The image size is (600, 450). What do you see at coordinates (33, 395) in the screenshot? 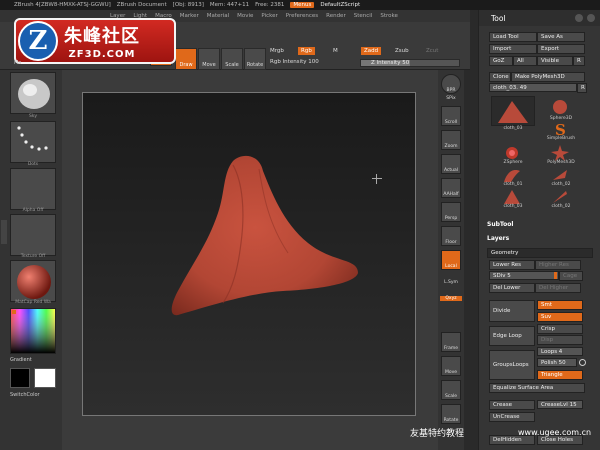
I see `switchcolor-label: SwitchColor` at bounding box center [33, 395].